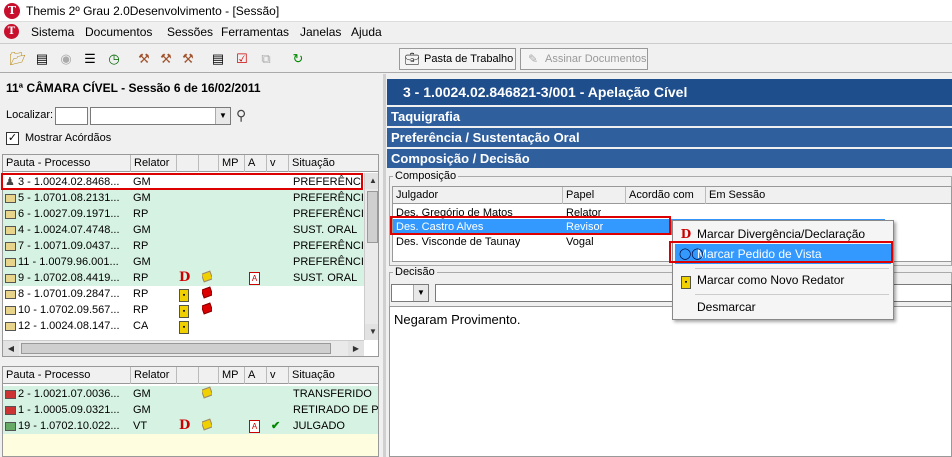 The width and height of the screenshot is (952, 457). What do you see at coordinates (142, 230) in the screenshot?
I see `row-relator: GM` at bounding box center [142, 230].